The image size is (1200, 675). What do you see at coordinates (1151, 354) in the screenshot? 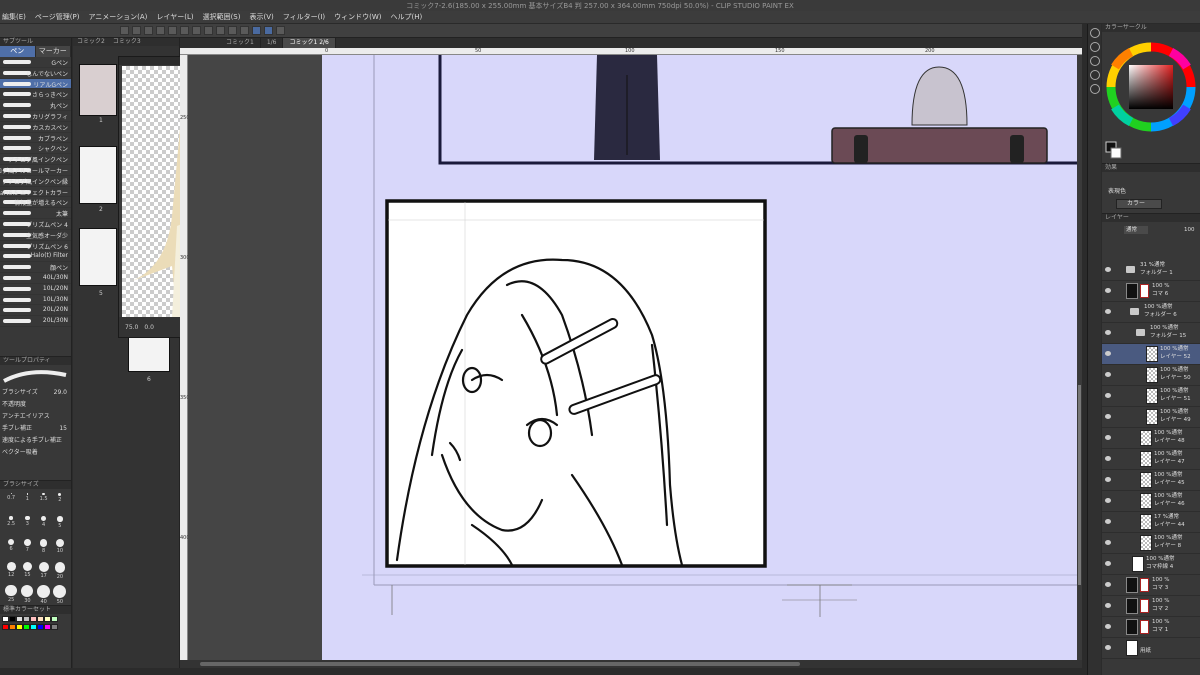
I see `layer-row: 100 %通常 レイヤー 52` at bounding box center [1151, 354].